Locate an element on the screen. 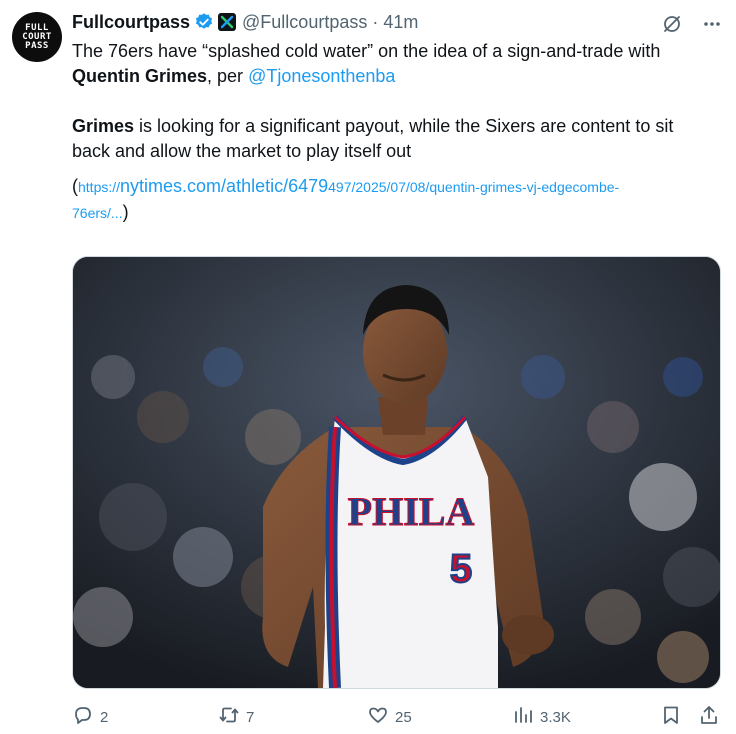 The width and height of the screenshot is (736, 734). url-close-paren: ) is located at coordinates (125, 212).